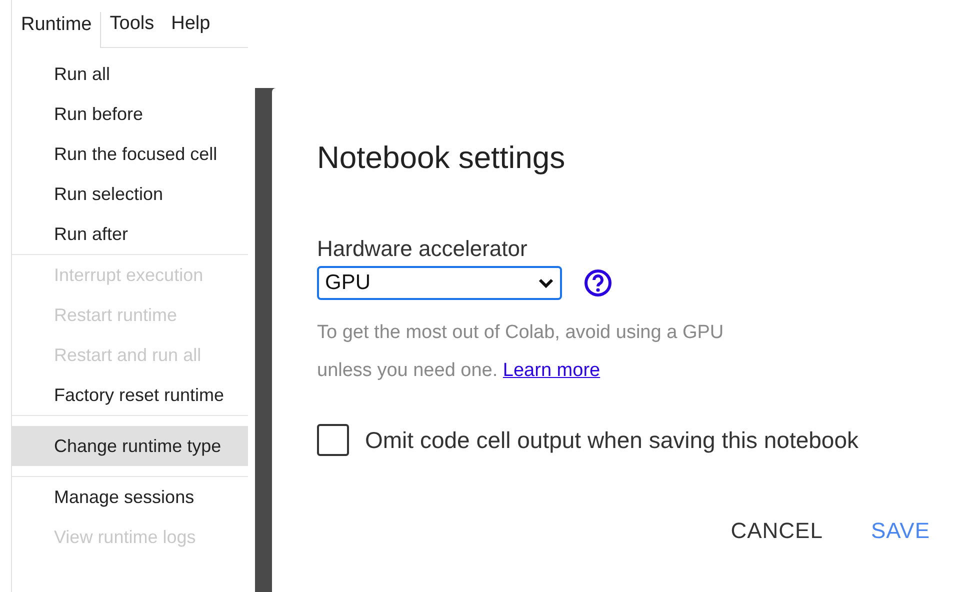 The width and height of the screenshot is (976, 592). Describe the element at coordinates (56, 30) in the screenshot. I see `menu-bar-item: Runtime` at that location.